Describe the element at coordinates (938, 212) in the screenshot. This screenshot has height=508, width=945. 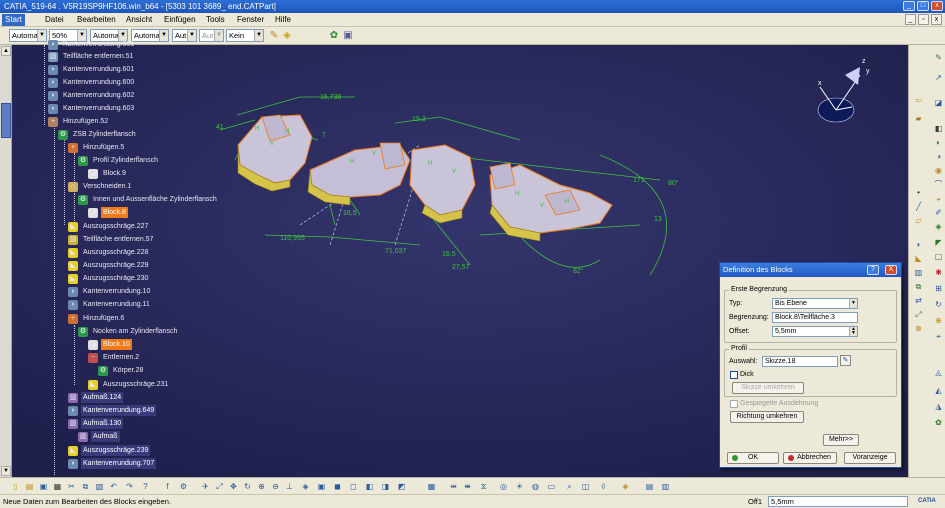
I see `stiffener-tool-icon: ✐` at that location.